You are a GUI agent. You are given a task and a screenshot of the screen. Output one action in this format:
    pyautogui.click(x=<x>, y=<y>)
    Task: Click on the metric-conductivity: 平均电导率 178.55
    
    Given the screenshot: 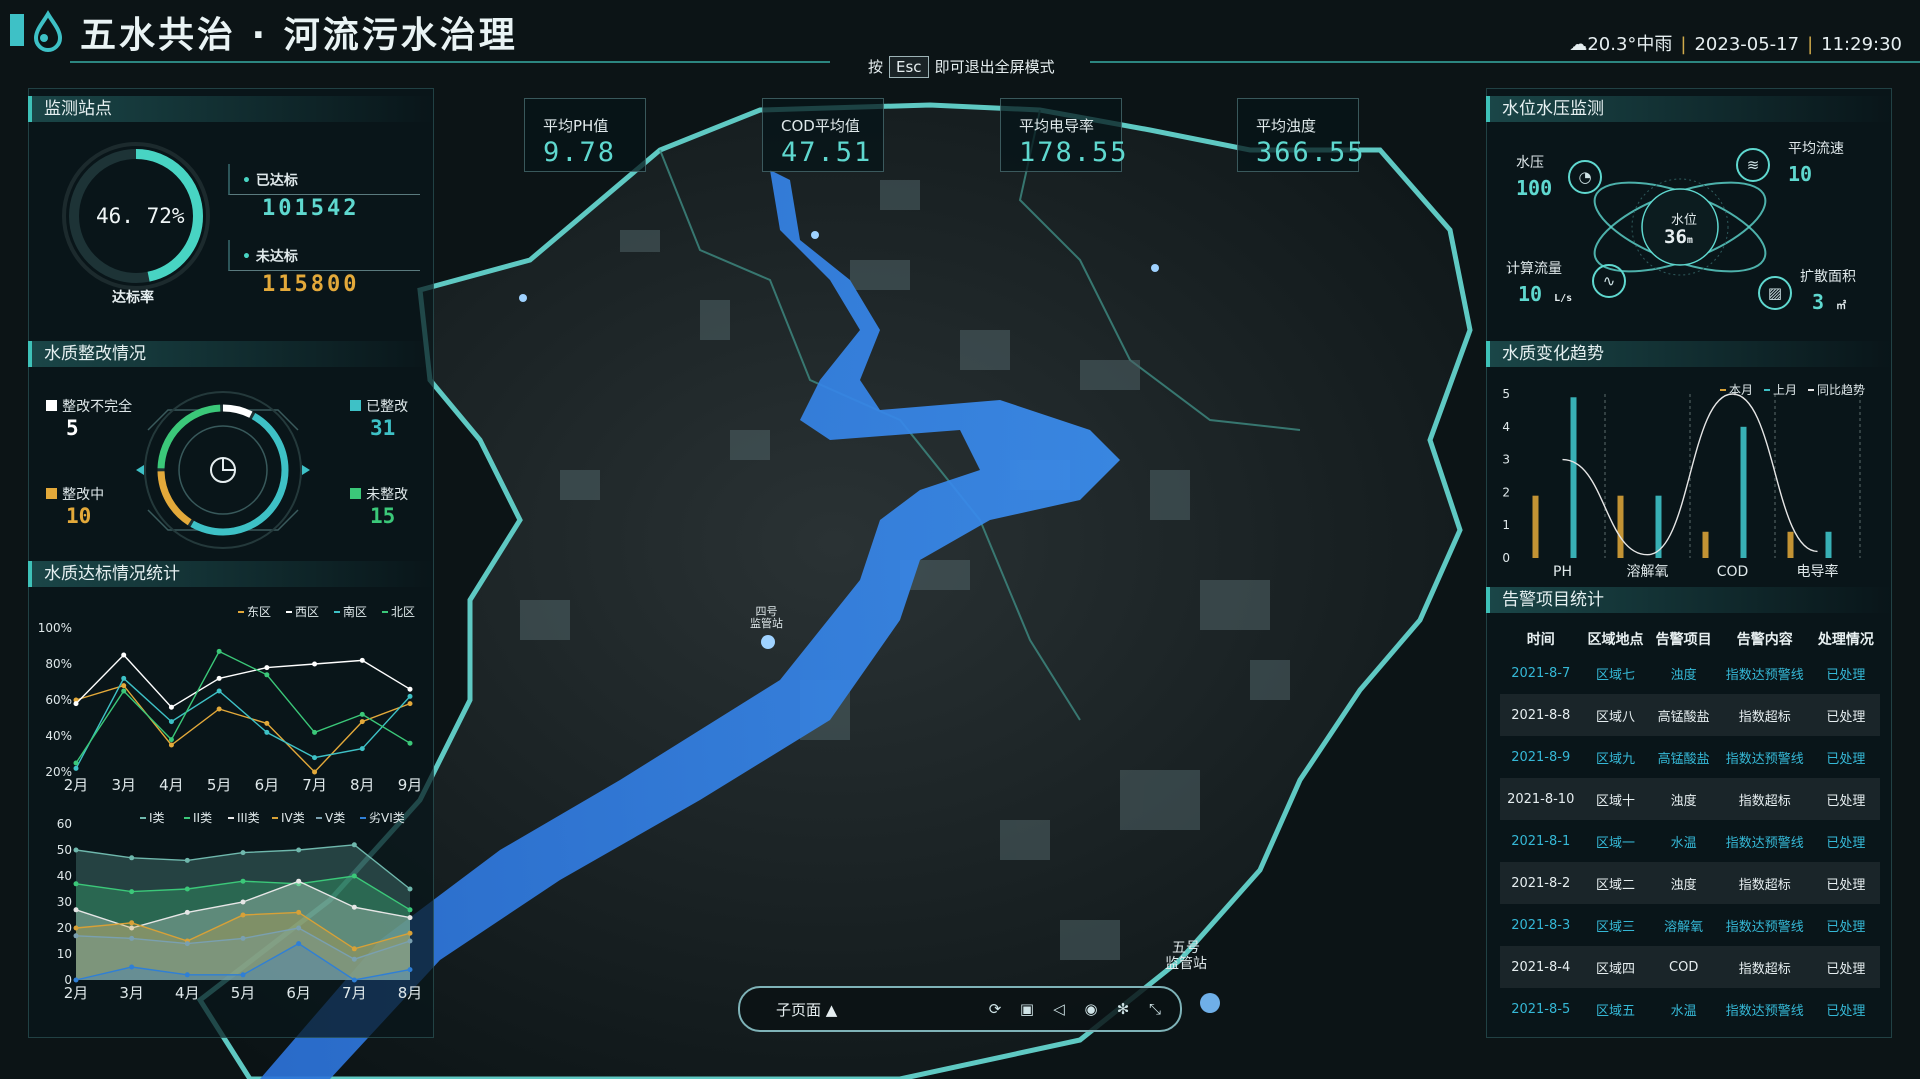 What is the action you would take?
    pyautogui.click(x=1063, y=135)
    